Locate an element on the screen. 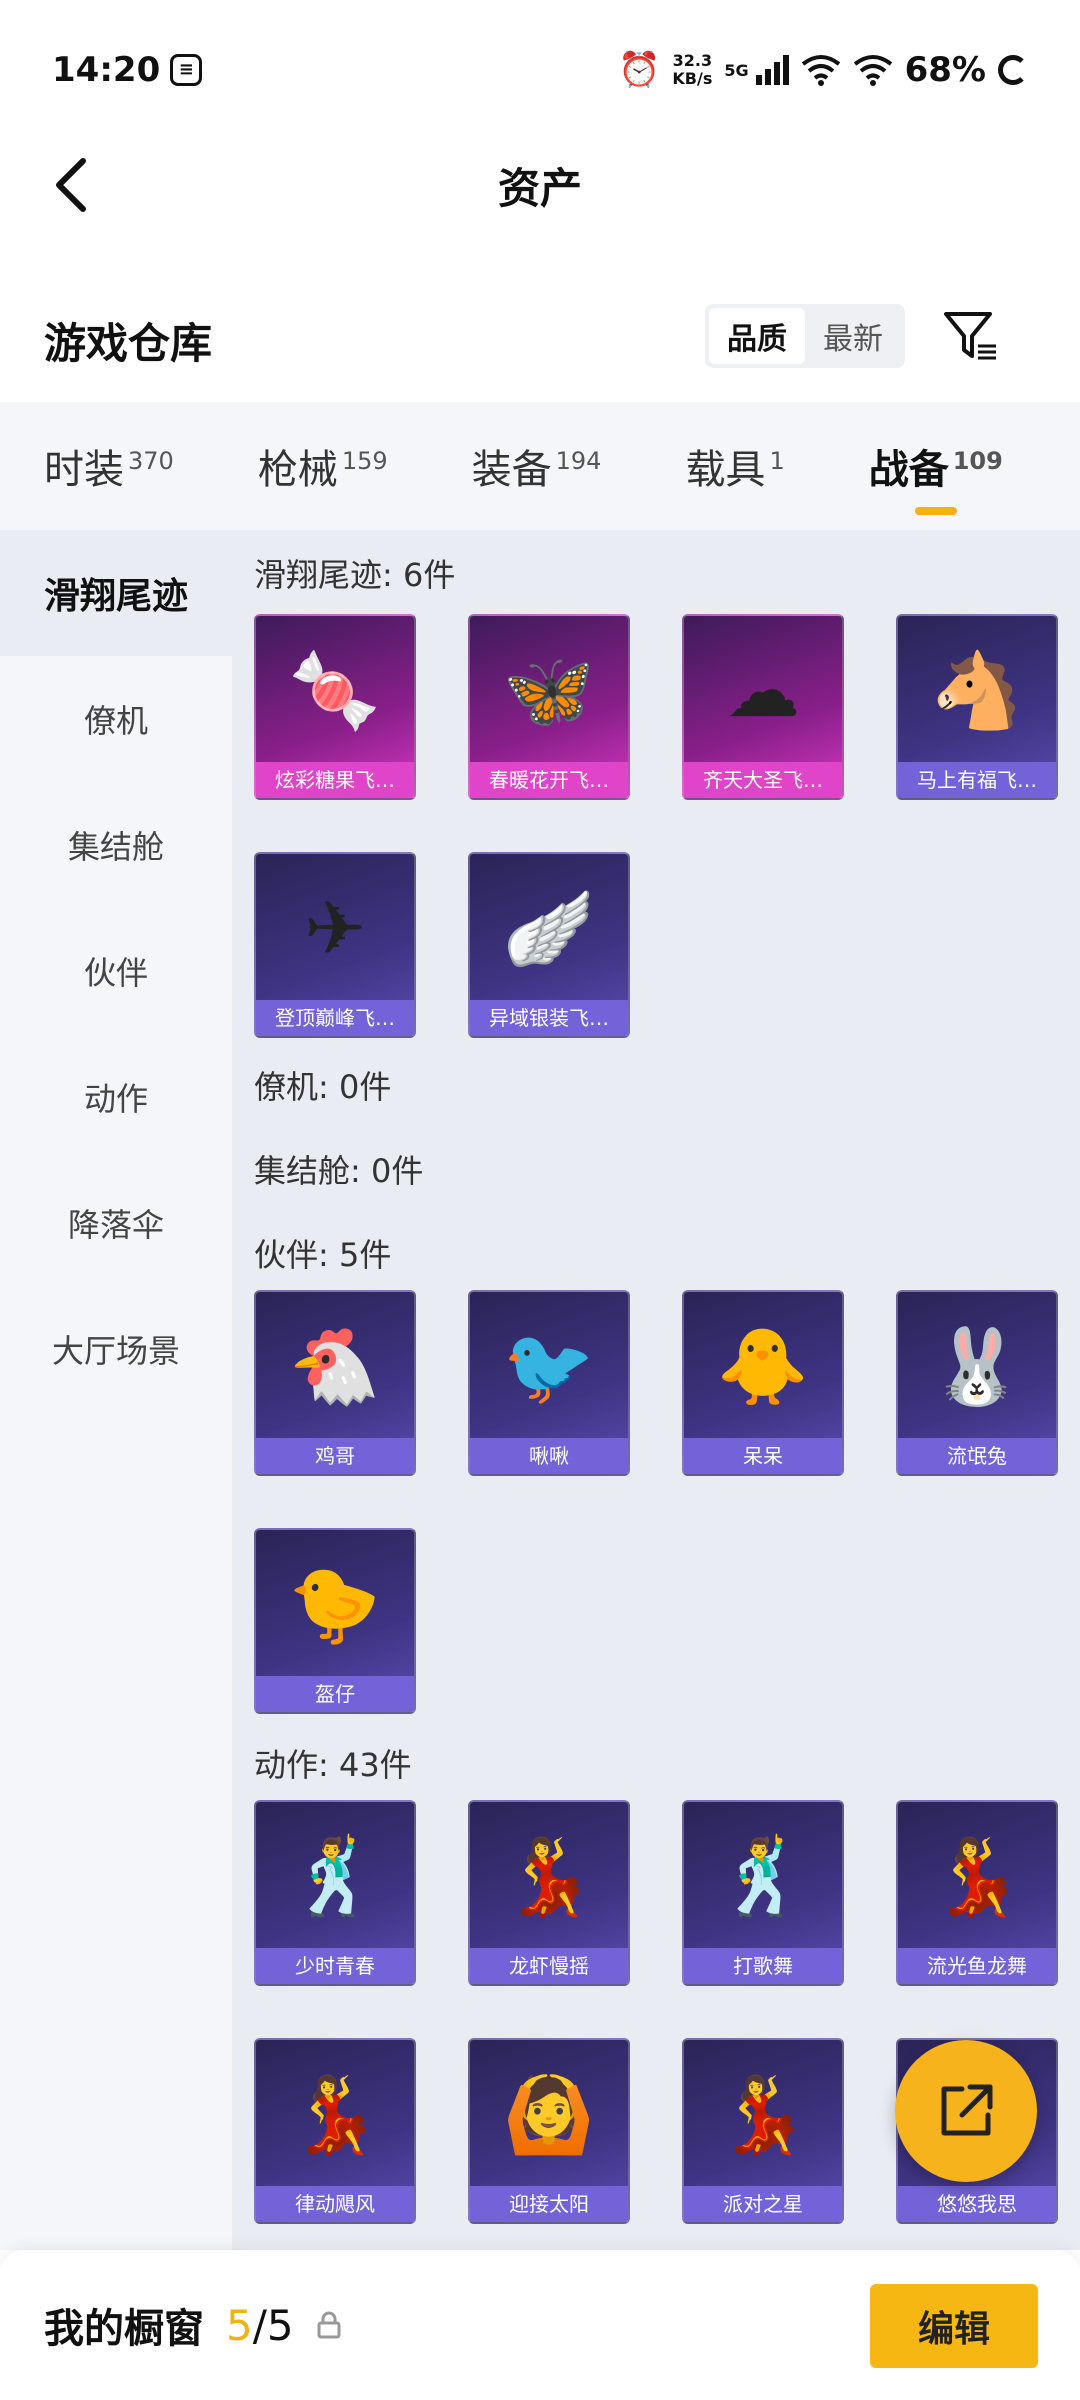 This screenshot has width=1080, height=2400. item-card: 💃 律动飓风 is located at coordinates (335, 2131).